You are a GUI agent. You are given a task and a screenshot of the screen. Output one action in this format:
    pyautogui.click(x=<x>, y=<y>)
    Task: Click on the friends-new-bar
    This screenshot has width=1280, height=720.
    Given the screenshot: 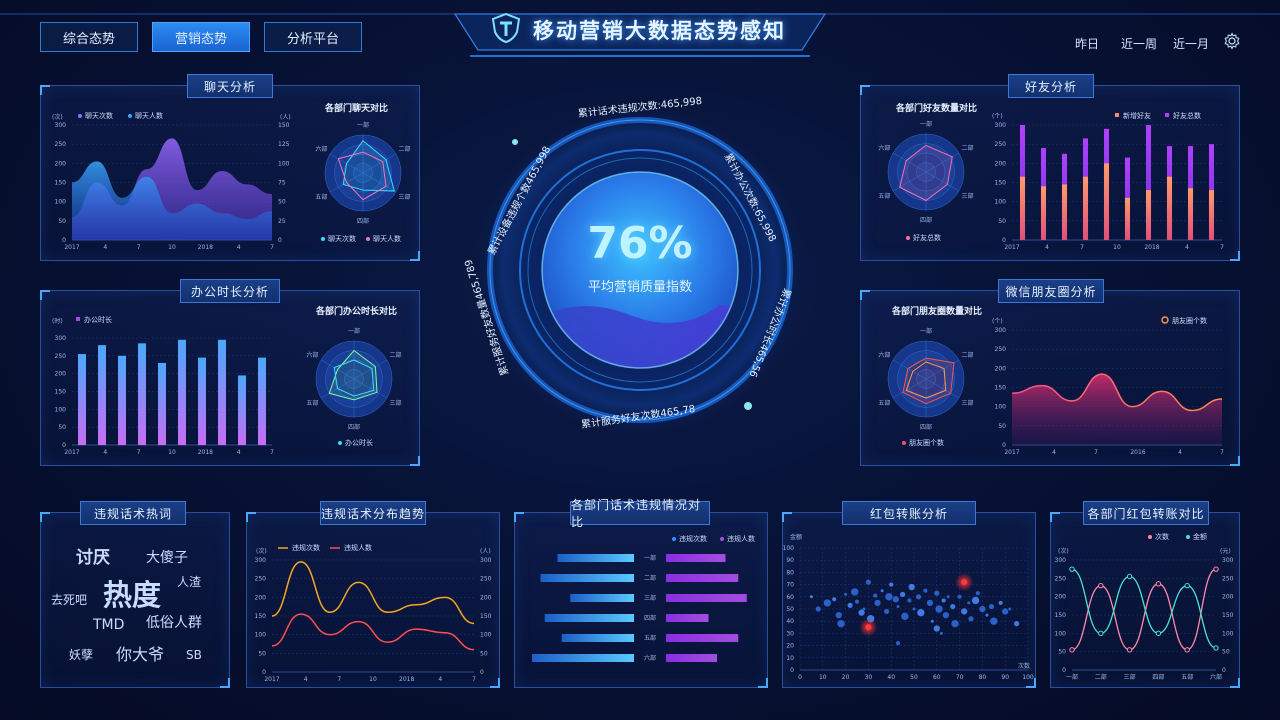 What is the action you would take?
    pyautogui.click(x=1085, y=208)
    